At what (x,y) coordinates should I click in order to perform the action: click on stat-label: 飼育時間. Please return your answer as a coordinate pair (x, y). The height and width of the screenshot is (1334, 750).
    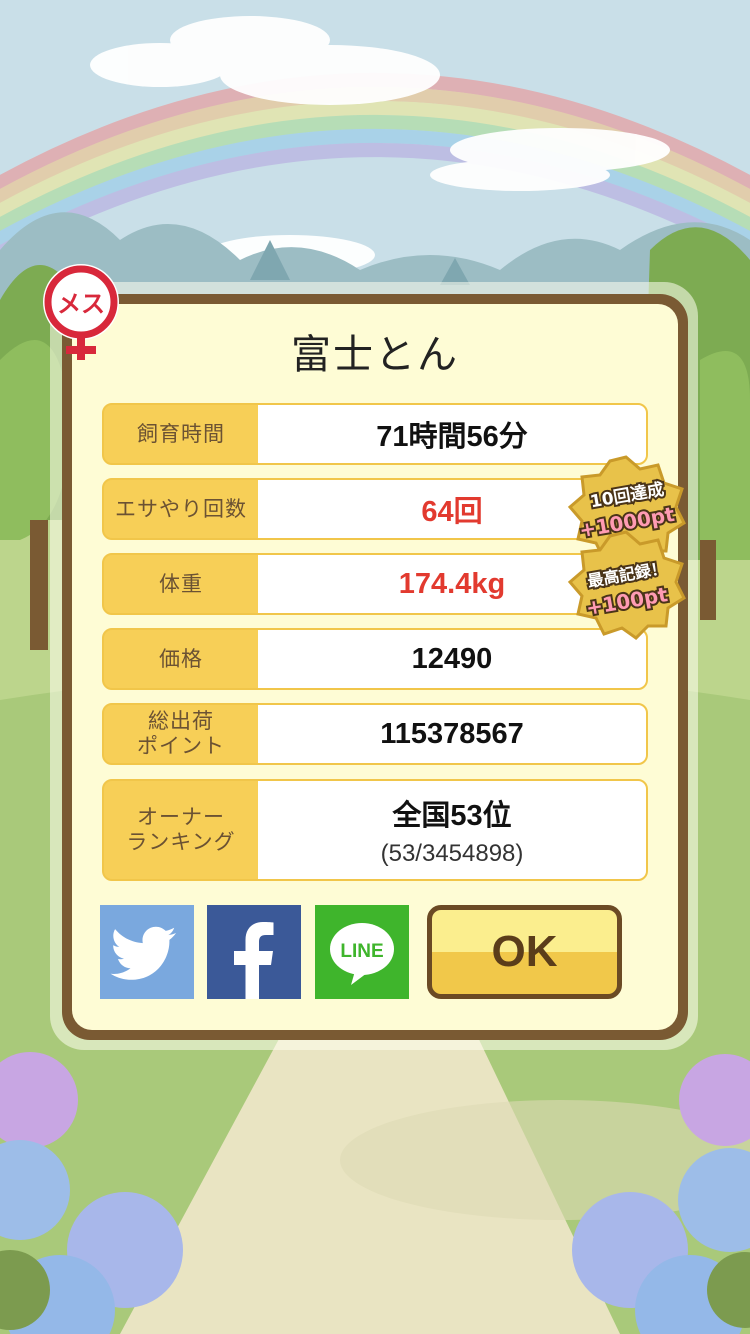
    Looking at the image, I should click on (181, 433).